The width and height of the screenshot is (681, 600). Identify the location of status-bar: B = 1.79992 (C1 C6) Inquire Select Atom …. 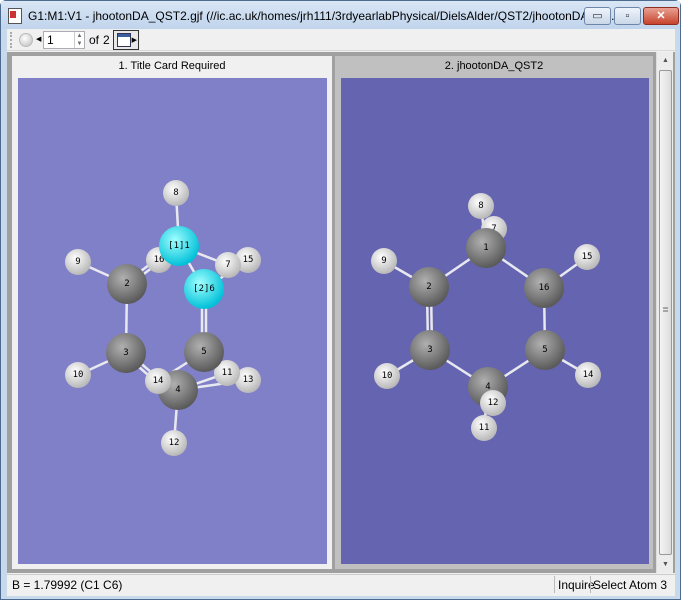
(341, 584).